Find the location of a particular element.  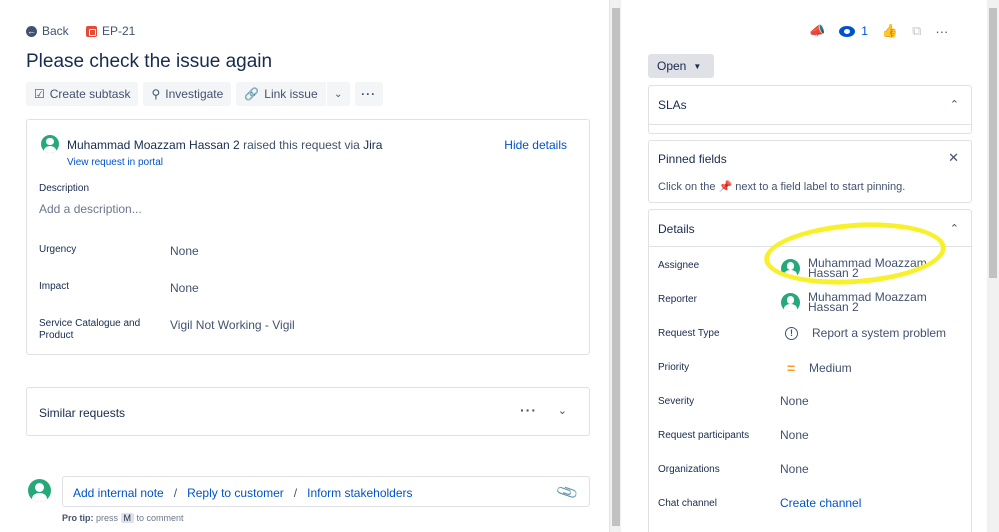

search-icon: ⚲ is located at coordinates (156, 94).